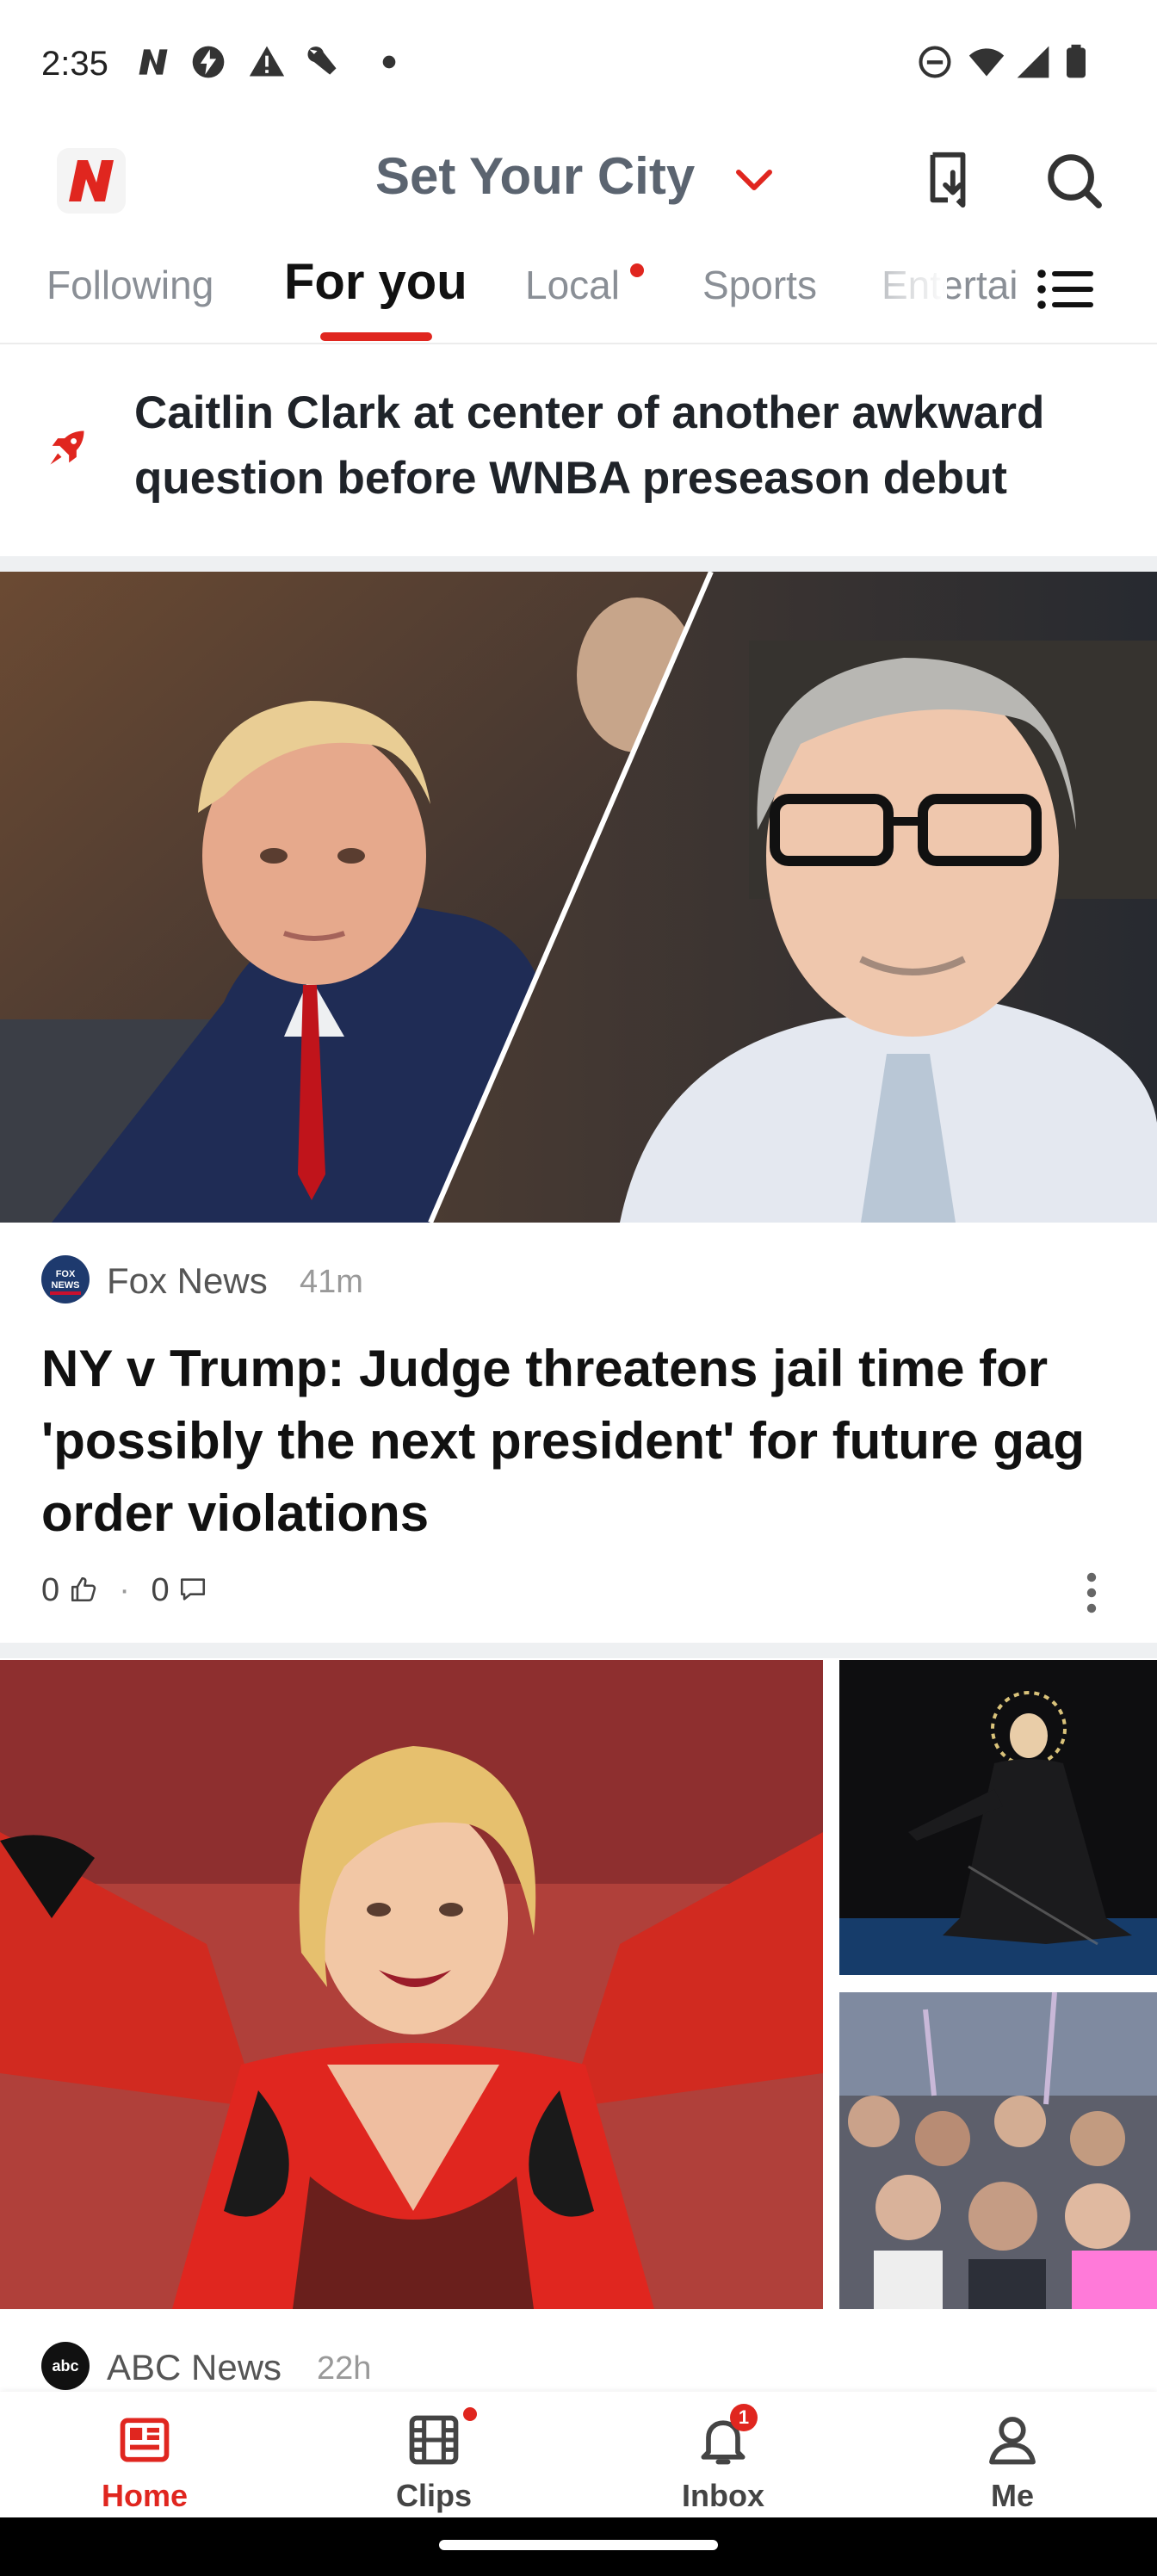 The height and width of the screenshot is (2576, 1157). What do you see at coordinates (193, 1590) in the screenshot?
I see `comment-icon` at bounding box center [193, 1590].